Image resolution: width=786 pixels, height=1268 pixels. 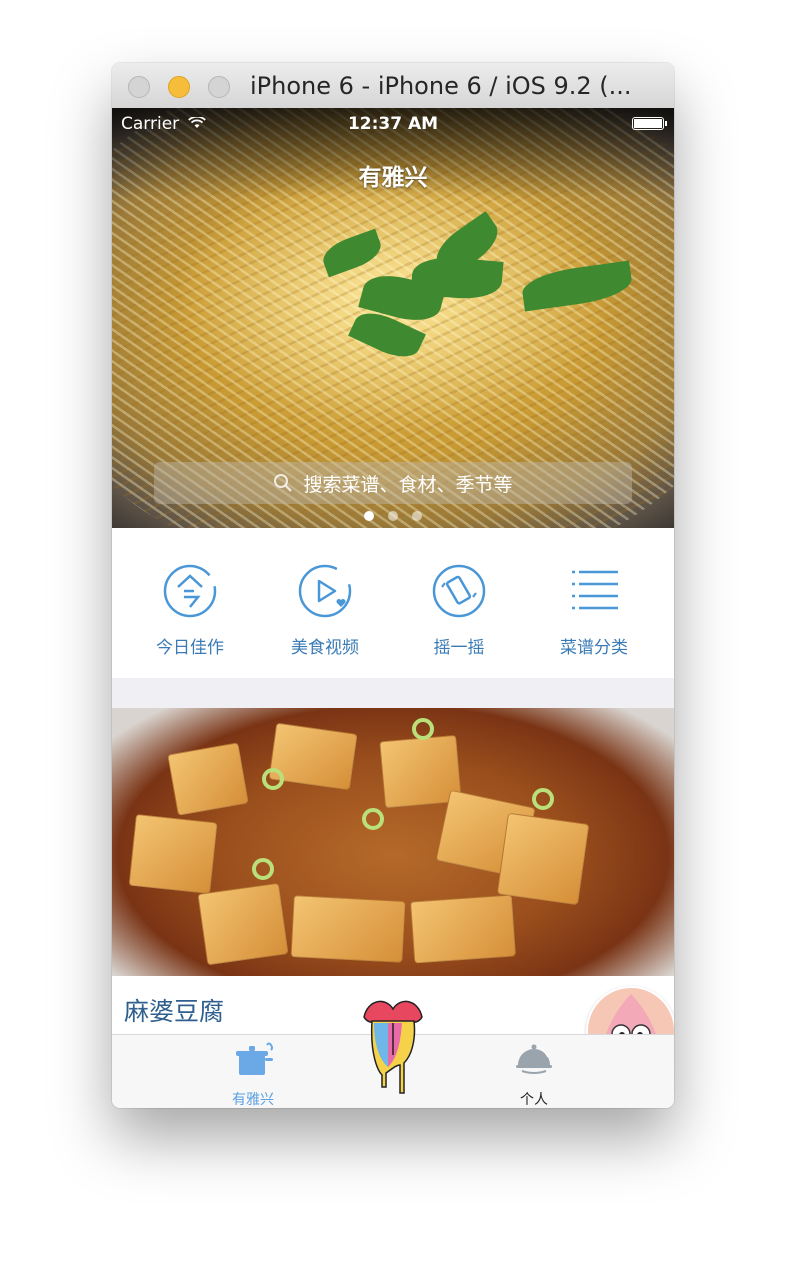 I want to click on close-window-button, so click(x=139, y=87).